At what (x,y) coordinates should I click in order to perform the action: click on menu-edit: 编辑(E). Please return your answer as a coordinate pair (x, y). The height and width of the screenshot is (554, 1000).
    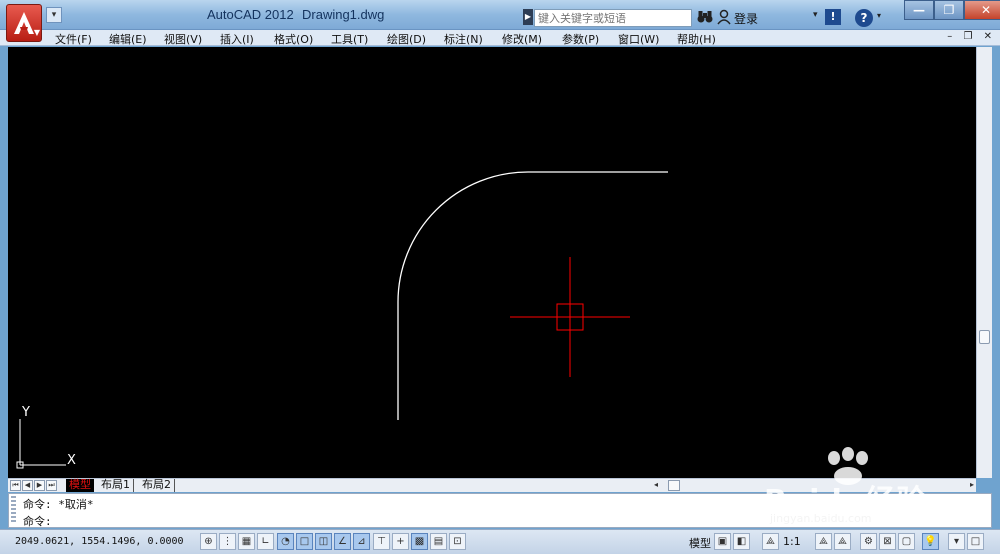
    Looking at the image, I should click on (128, 39).